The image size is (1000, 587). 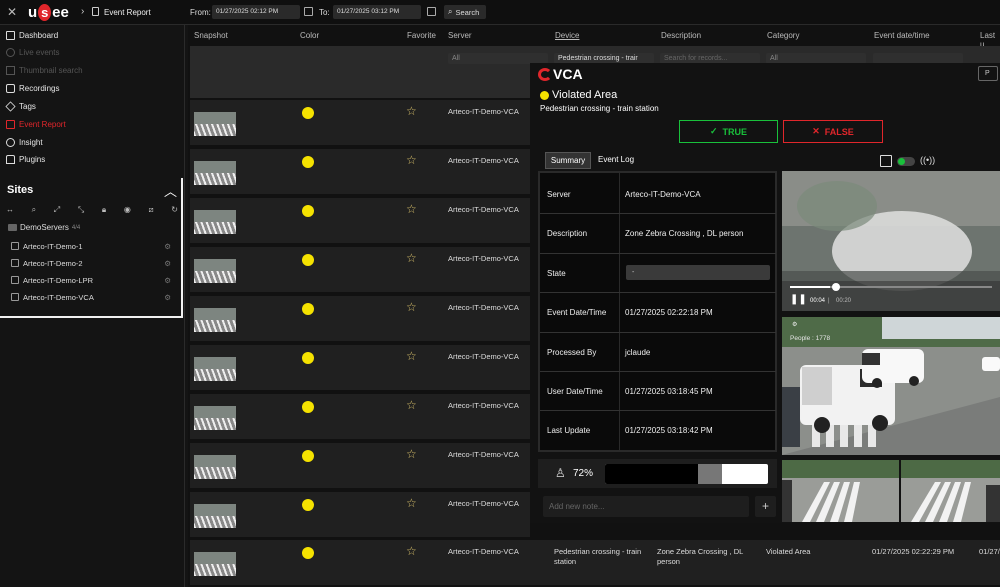 What do you see at coordinates (92, 210) in the screenshot?
I see `sites-toolbar: ↔ ⌕ ⤢ ⤡ 🔒︎ ◉ ⧄ ↻` at bounding box center [92, 210].